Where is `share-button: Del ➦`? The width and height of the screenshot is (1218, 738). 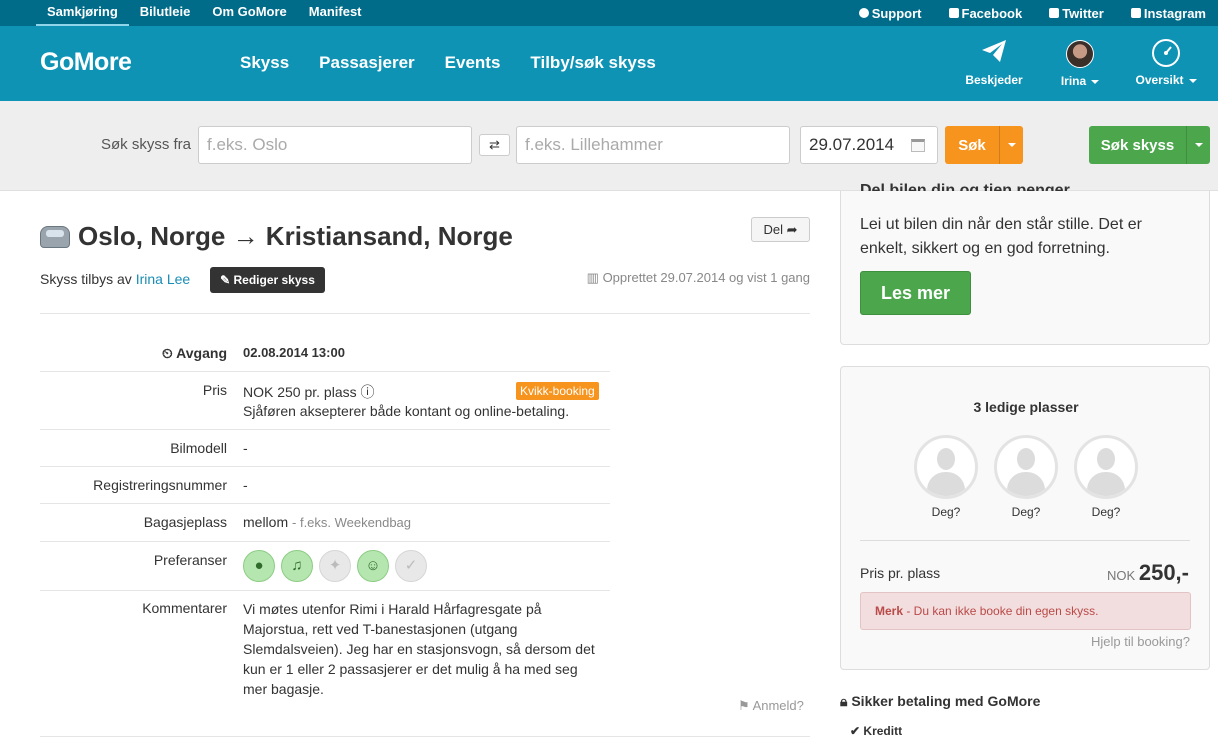 share-button: Del ➦ is located at coordinates (780, 229).